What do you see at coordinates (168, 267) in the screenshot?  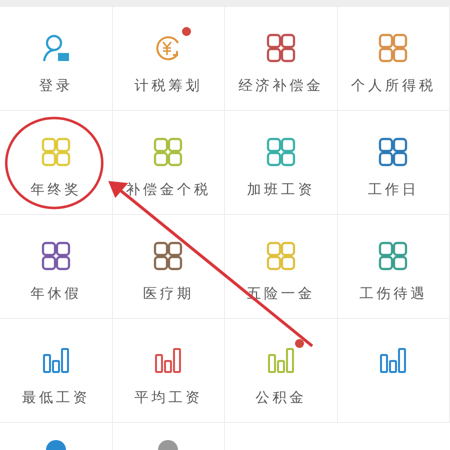 I see `grid-tile: 医疗期` at bounding box center [168, 267].